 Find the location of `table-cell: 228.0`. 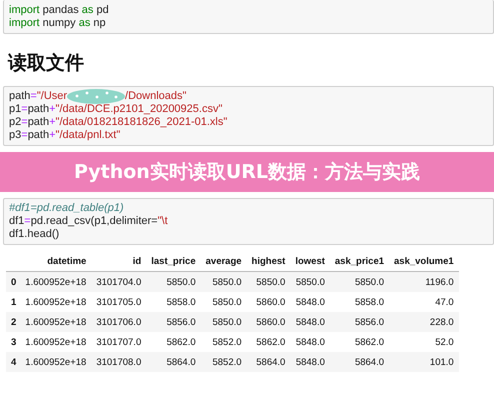

table-cell: 228.0 is located at coordinates (442, 322).